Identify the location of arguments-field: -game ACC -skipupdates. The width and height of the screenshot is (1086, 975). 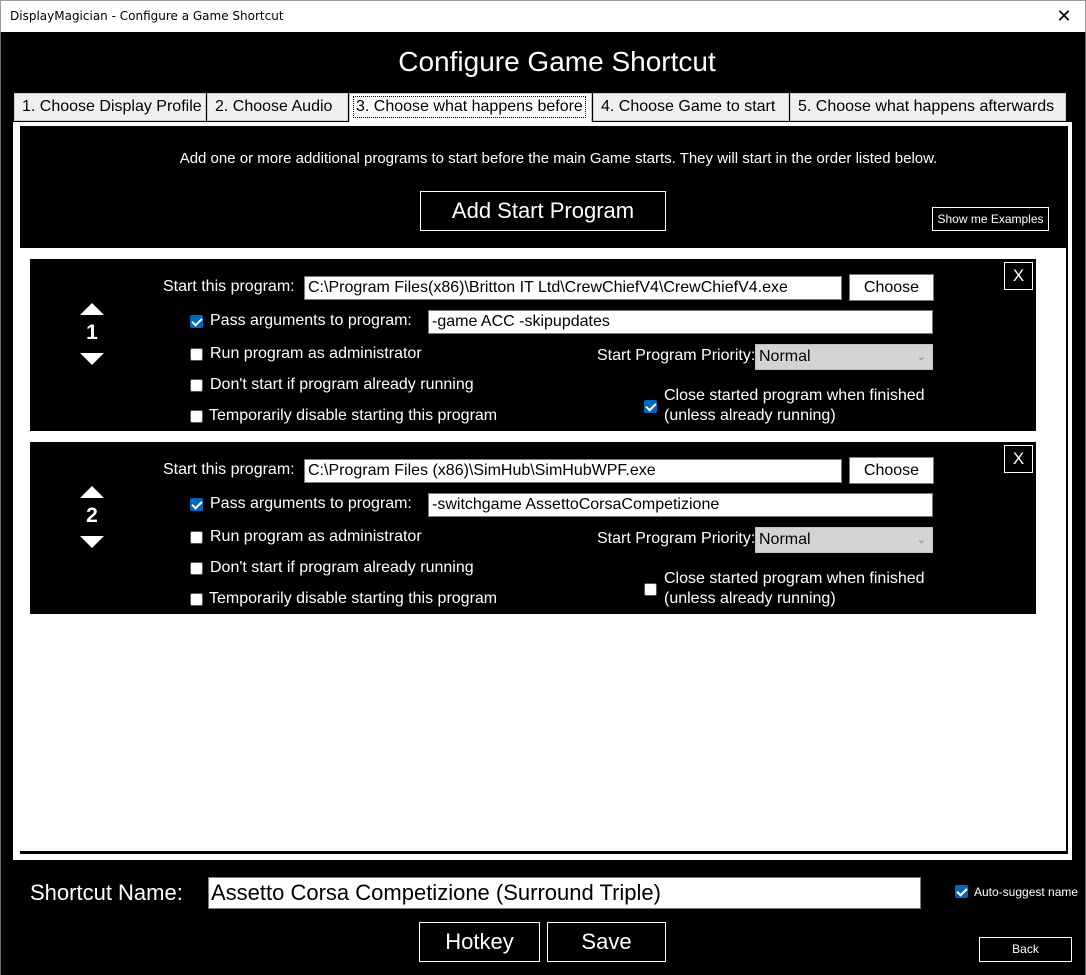
(680, 322).